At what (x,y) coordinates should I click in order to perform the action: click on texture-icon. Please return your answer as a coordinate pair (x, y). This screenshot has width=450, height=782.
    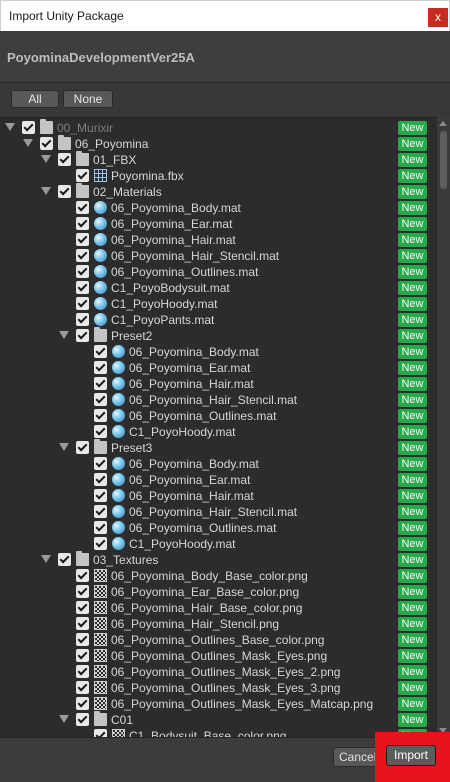
    Looking at the image, I should click on (100, 703).